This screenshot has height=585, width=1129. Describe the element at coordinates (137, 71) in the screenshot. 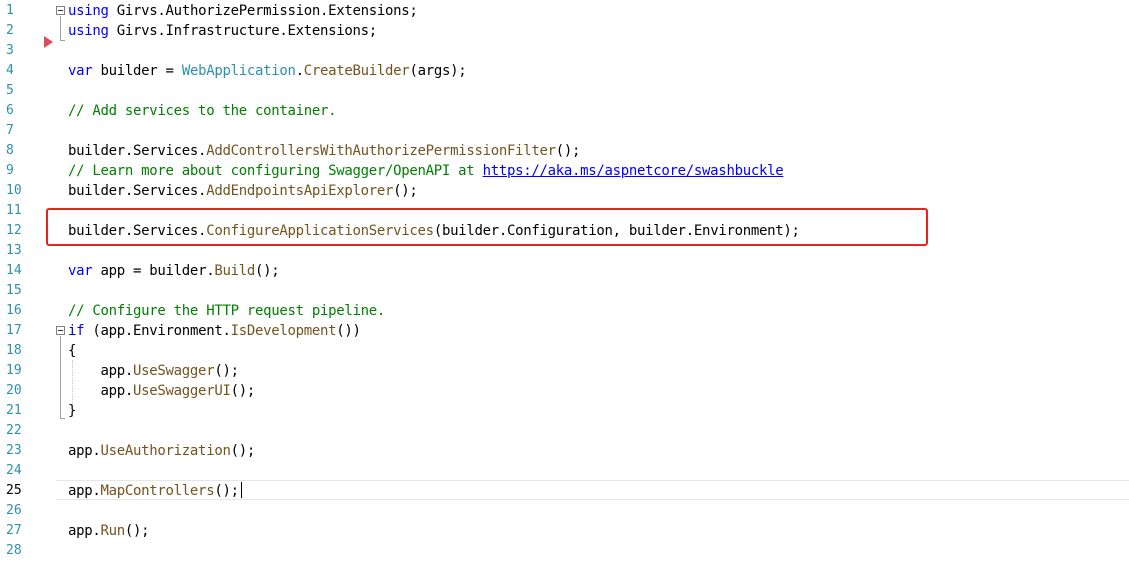

I see `code-token: builder =` at that location.